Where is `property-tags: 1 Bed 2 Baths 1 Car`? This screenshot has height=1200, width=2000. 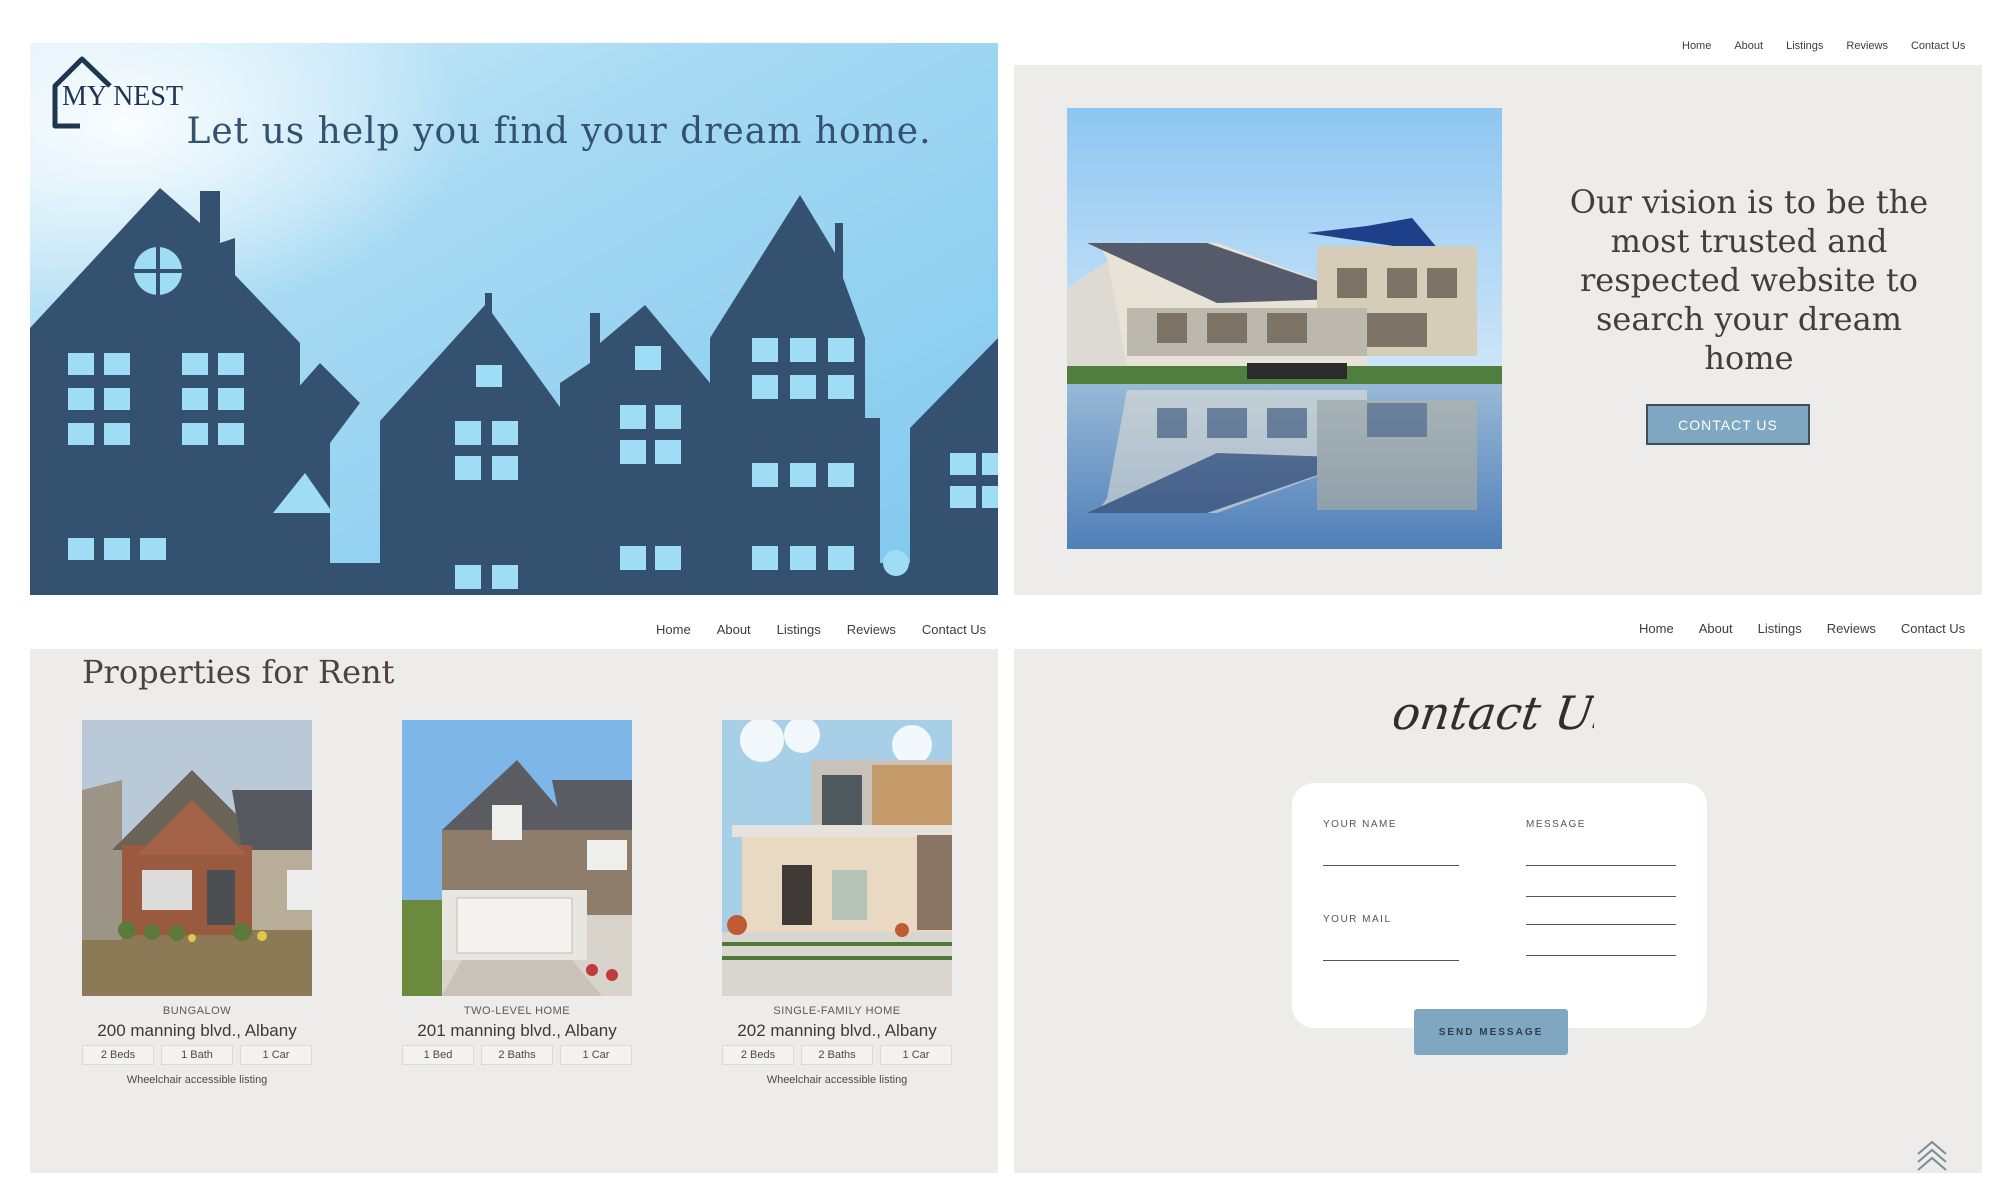
property-tags: 1 Bed 2 Baths 1 Car is located at coordinates (517, 1055).